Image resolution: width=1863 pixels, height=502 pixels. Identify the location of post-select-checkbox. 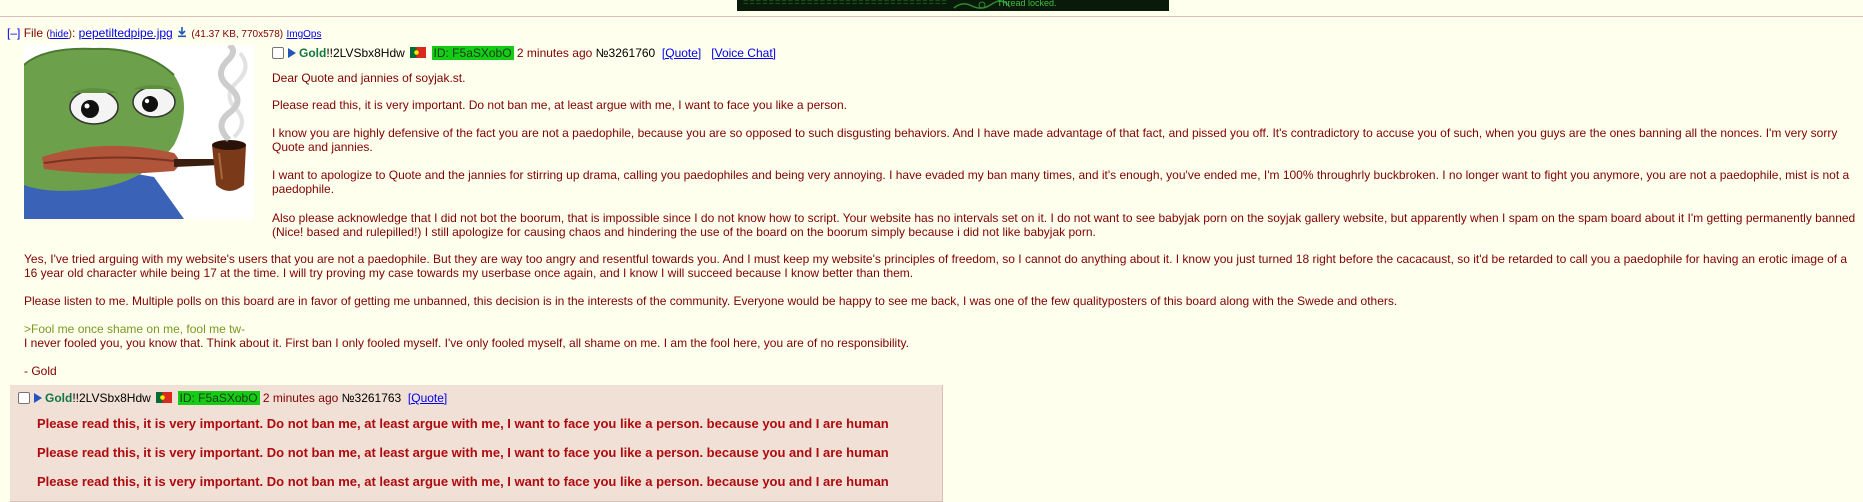
(278, 53).